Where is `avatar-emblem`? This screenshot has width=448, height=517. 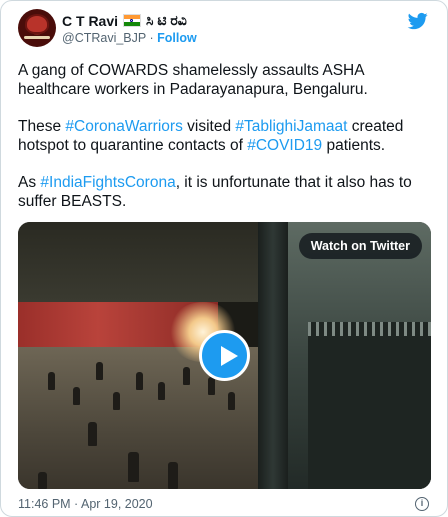
avatar-emblem is located at coordinates (37, 24).